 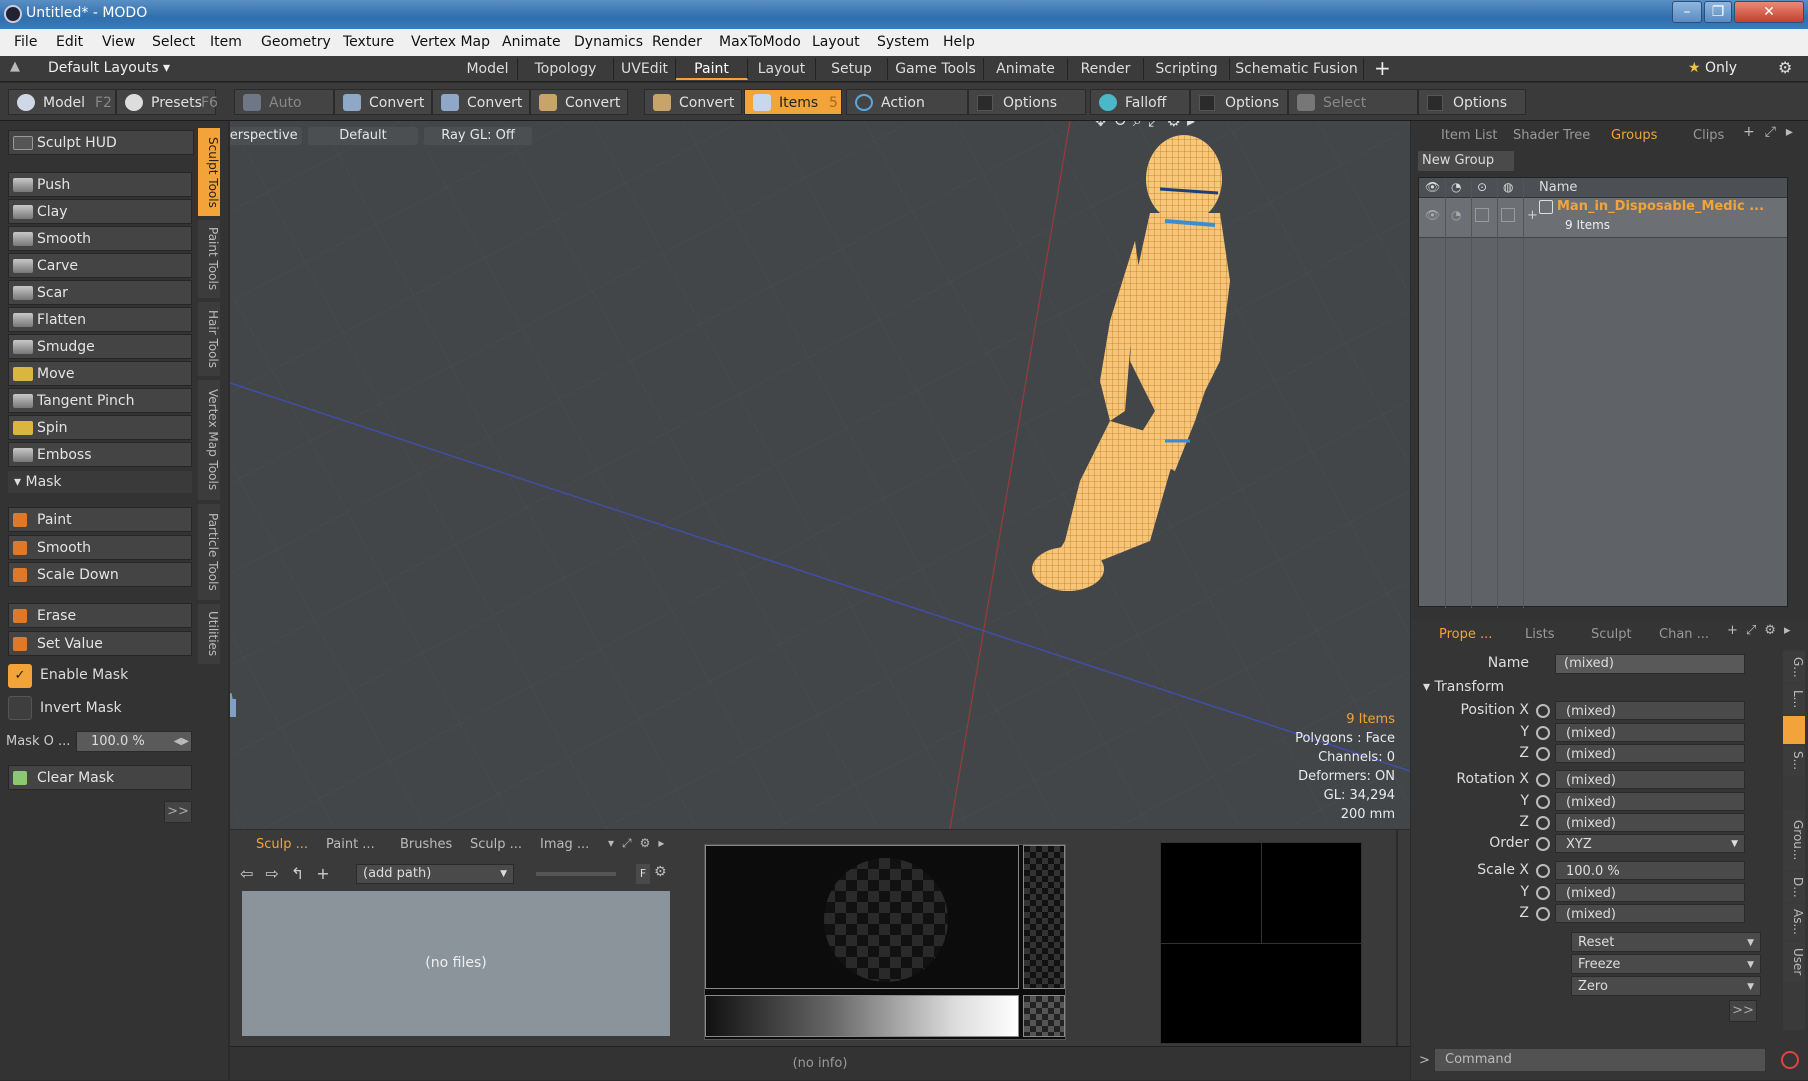 What do you see at coordinates (936, 69) in the screenshot?
I see `tab-game-tools: Game Tools` at bounding box center [936, 69].